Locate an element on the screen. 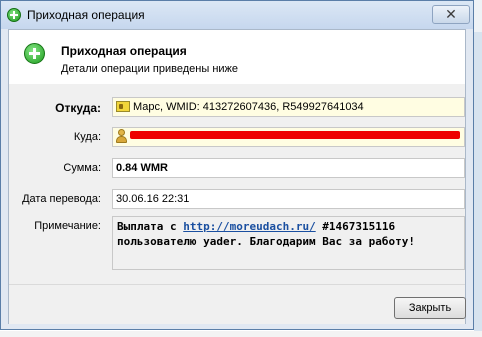 Image resolution: width=482 pixels, height=337 pixels. date-label: Дата перевода: is located at coordinates (61, 199).